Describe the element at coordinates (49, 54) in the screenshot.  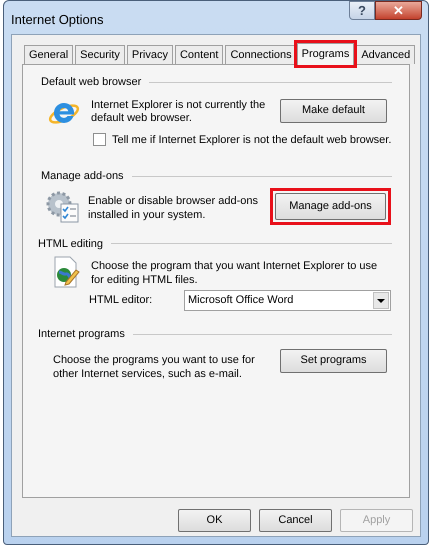
I see `tab: General` at that location.